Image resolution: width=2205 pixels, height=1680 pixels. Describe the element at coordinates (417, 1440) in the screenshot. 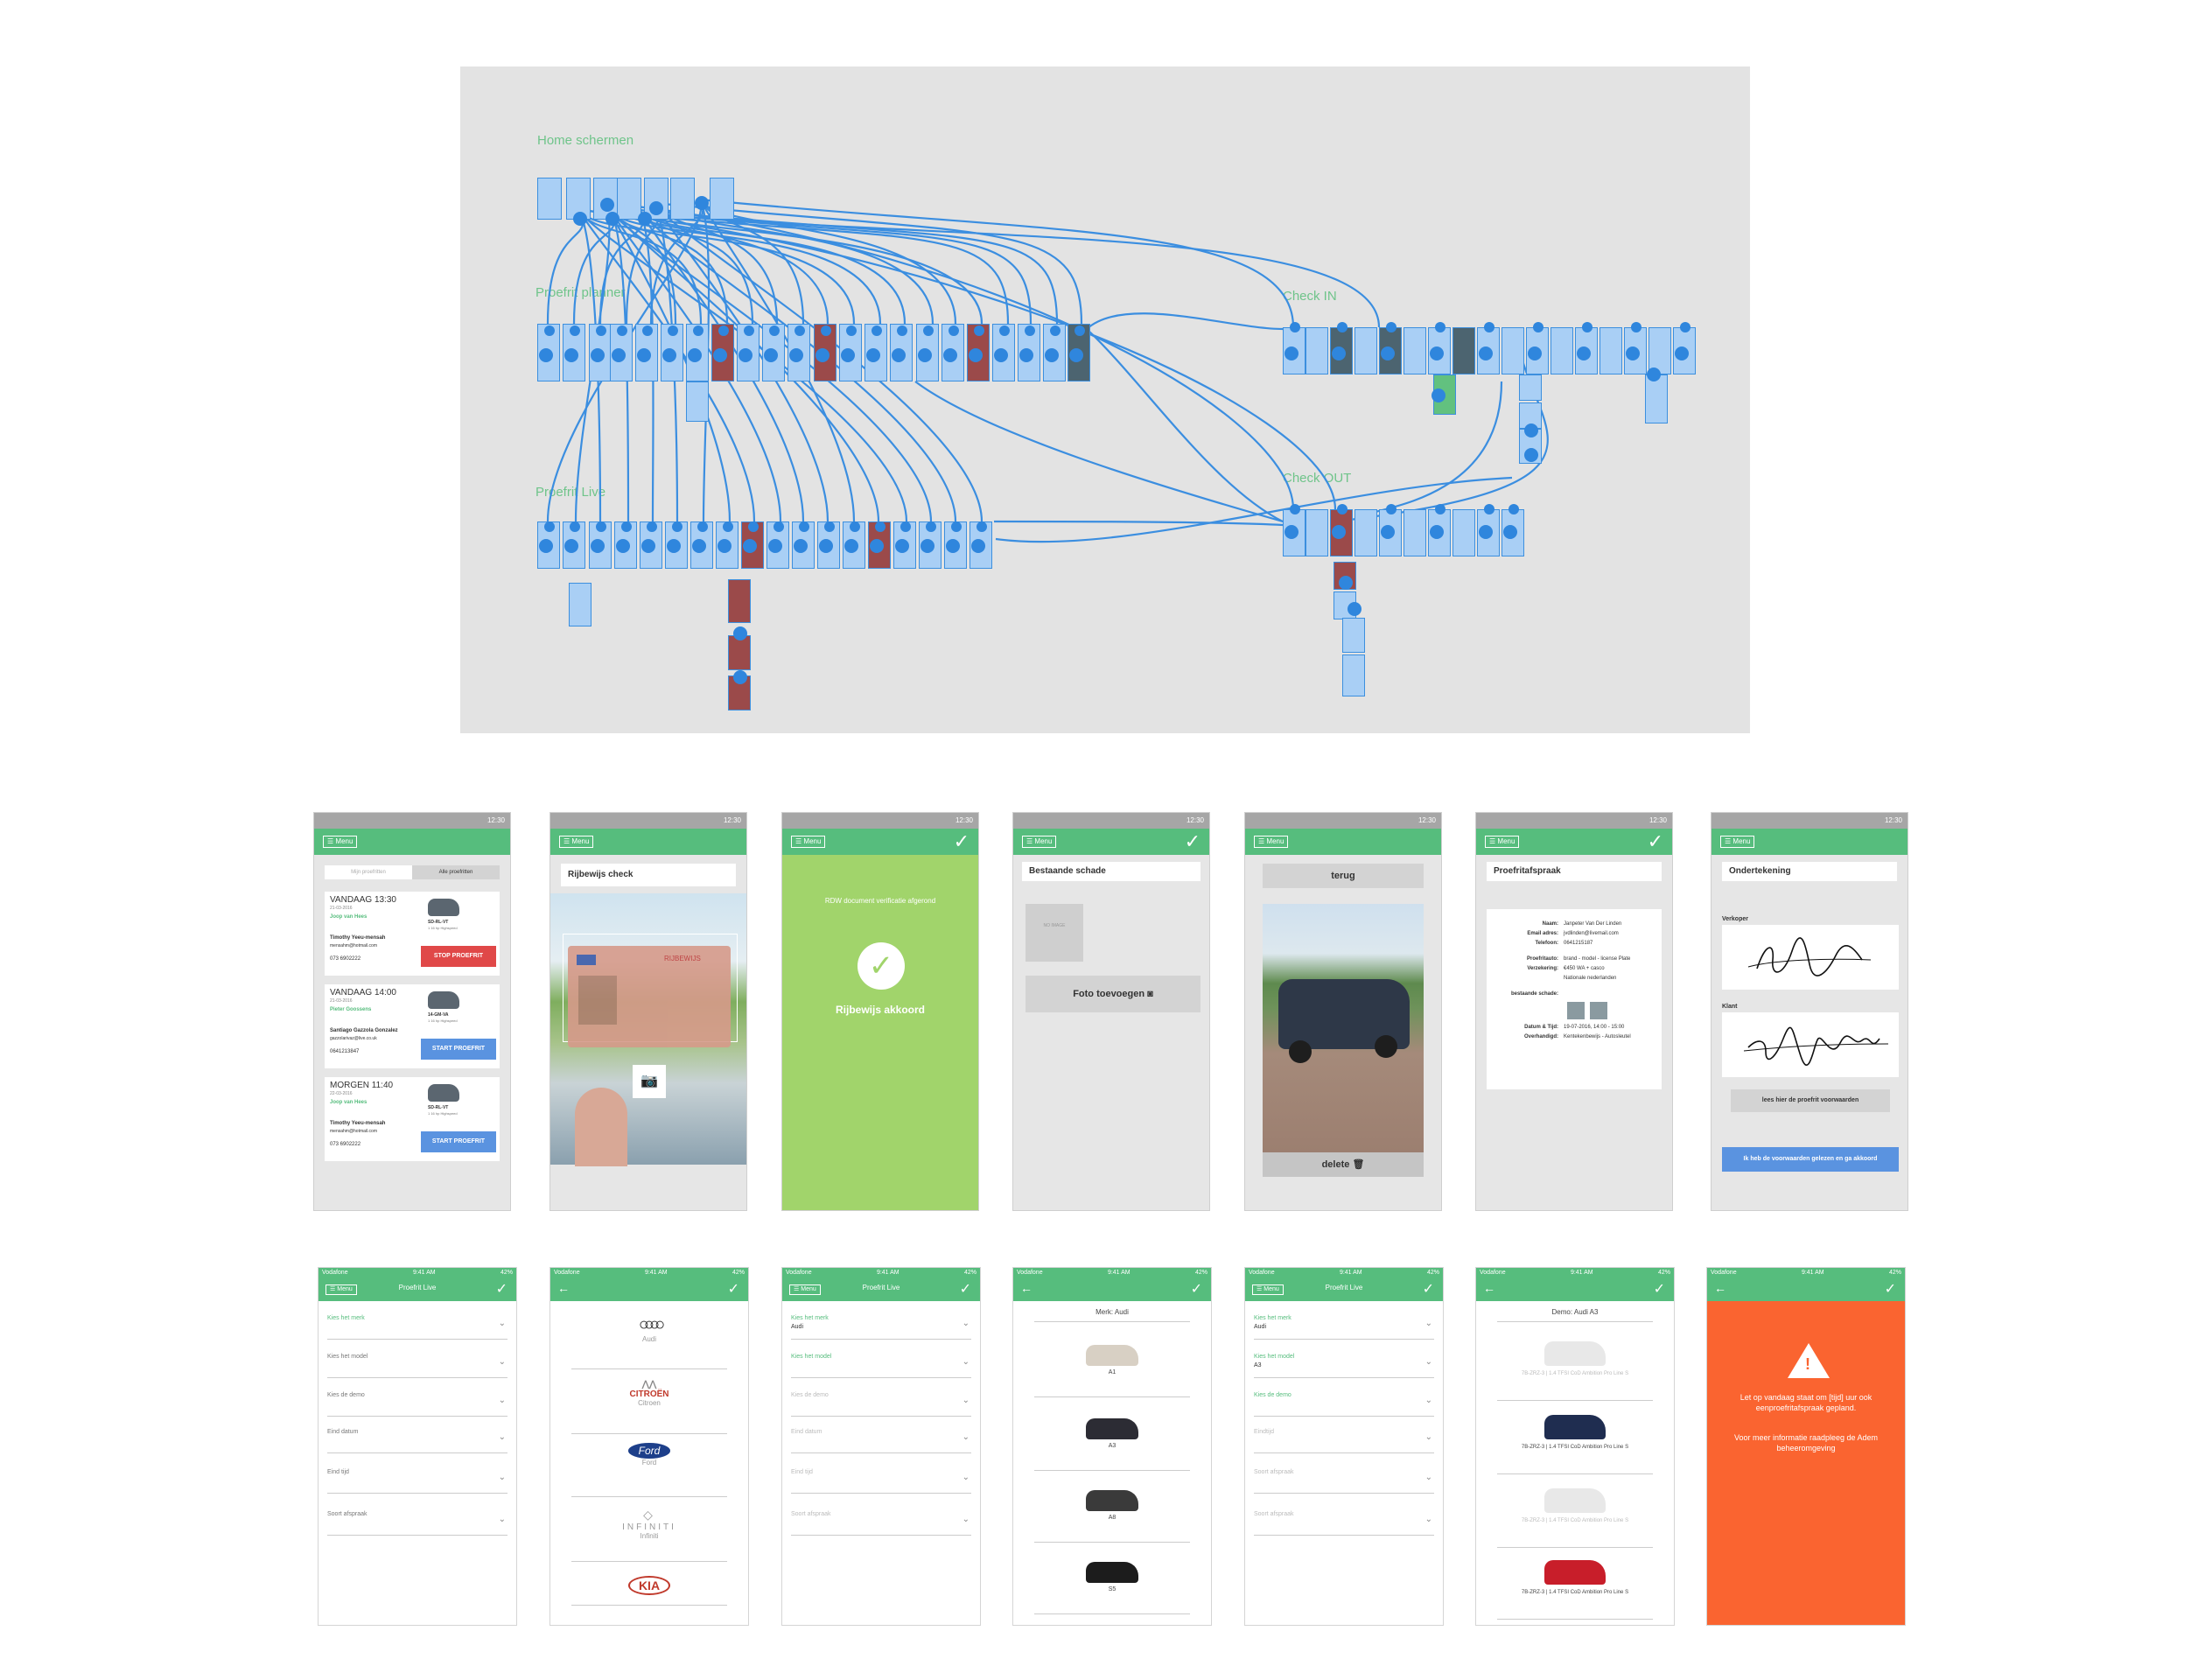

I see `form-select: Eind datum ⌄` at that location.